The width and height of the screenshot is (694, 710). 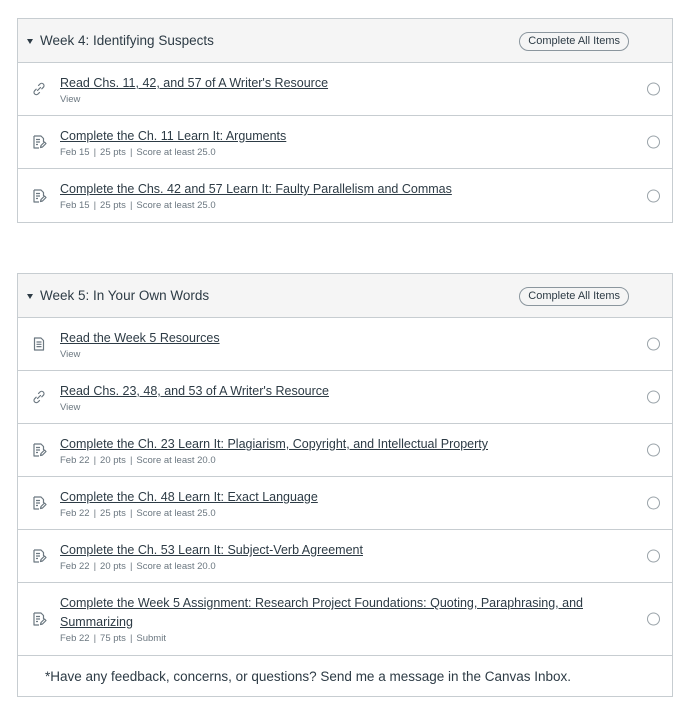 What do you see at coordinates (336, 338) in the screenshot?
I see `item-title-link: Read the Week 5 Resources` at bounding box center [336, 338].